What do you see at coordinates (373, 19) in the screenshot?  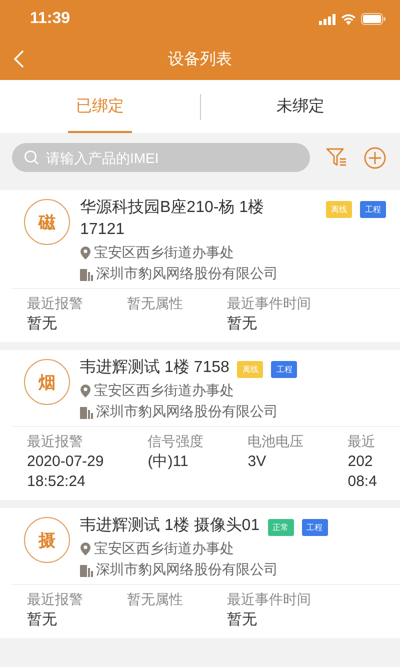 I see `battery-icon` at bounding box center [373, 19].